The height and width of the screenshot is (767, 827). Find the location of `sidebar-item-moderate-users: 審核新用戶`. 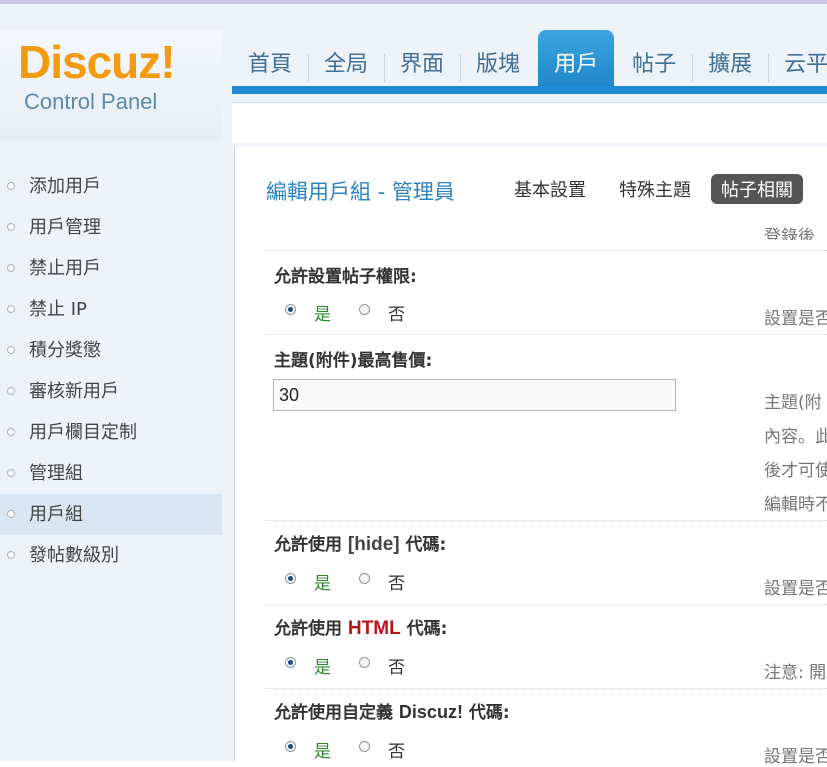

sidebar-item-moderate-users: 審核新用戶 is located at coordinates (111, 391).